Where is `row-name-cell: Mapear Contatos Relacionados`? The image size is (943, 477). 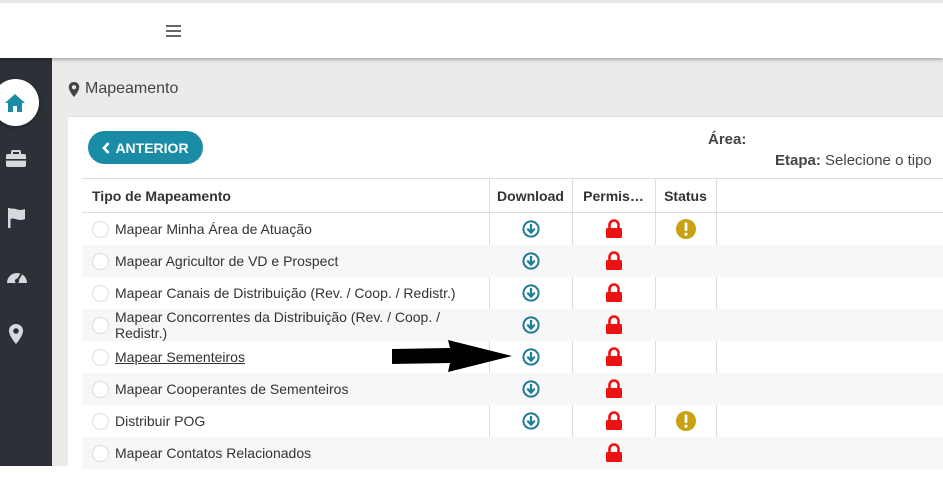 row-name-cell: Mapear Contatos Relacionados is located at coordinates (285, 453).